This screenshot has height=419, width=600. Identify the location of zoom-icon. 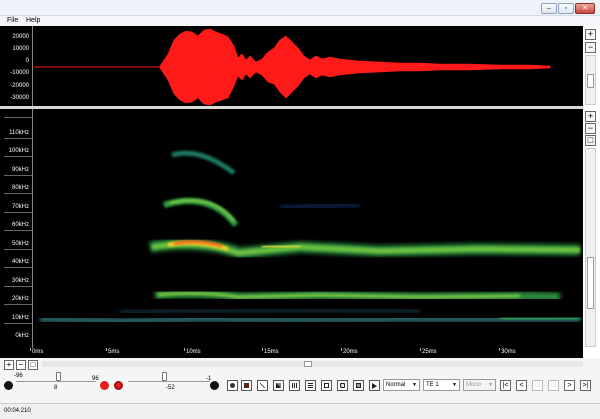
(262, 385).